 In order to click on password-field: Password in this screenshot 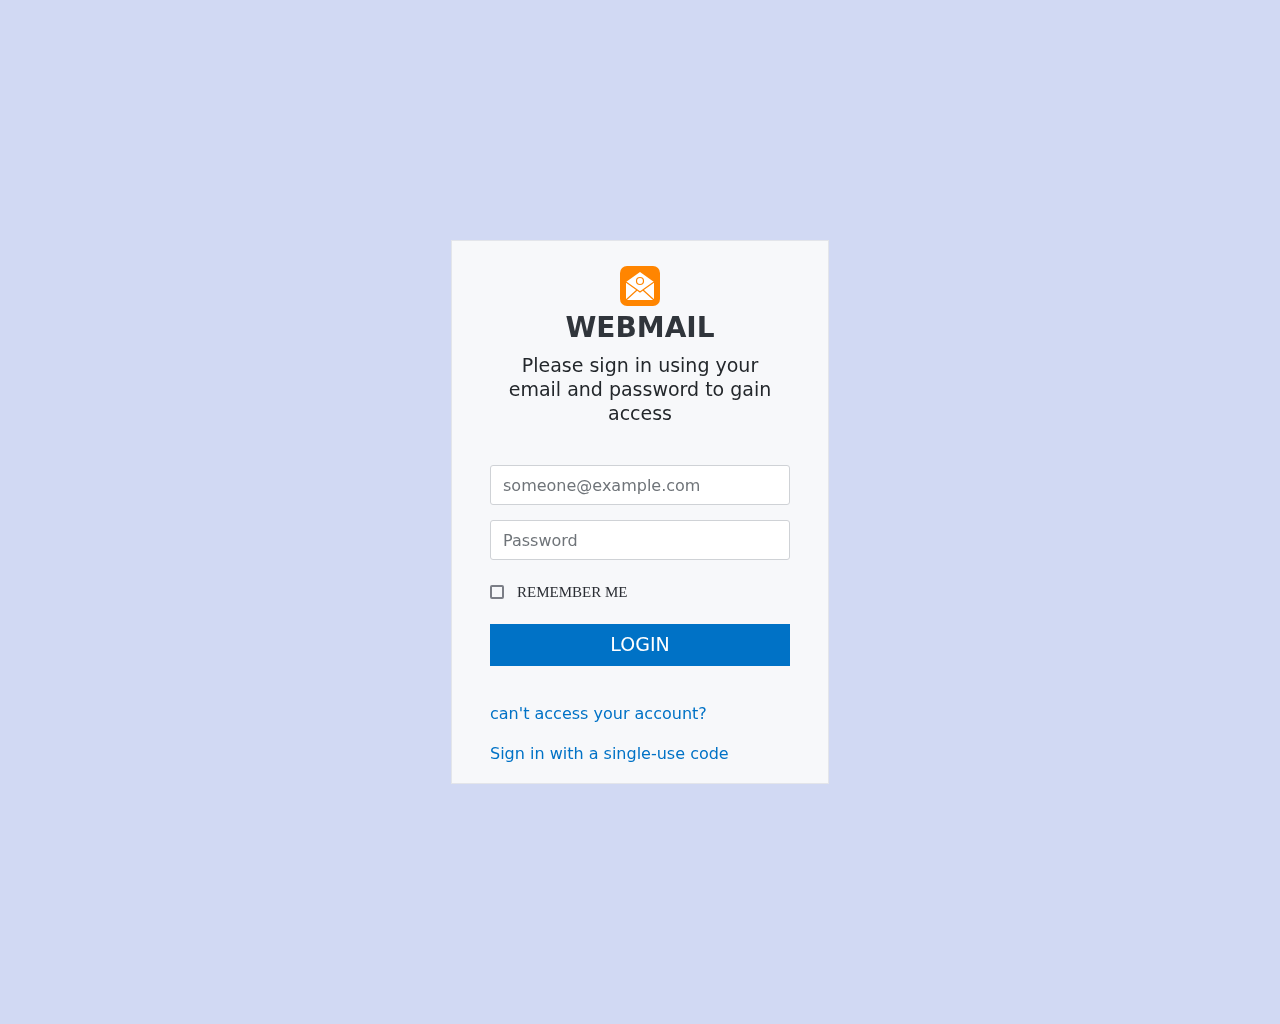, I will do `click(640, 540)`.